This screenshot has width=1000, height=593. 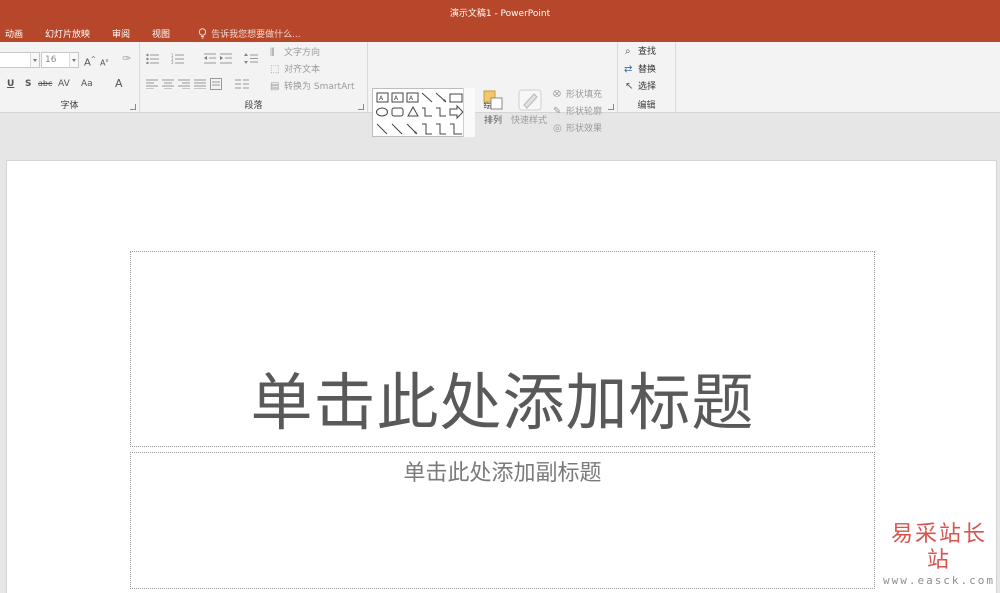 I want to click on watermark-name: 易采站长站, so click(x=938, y=547).